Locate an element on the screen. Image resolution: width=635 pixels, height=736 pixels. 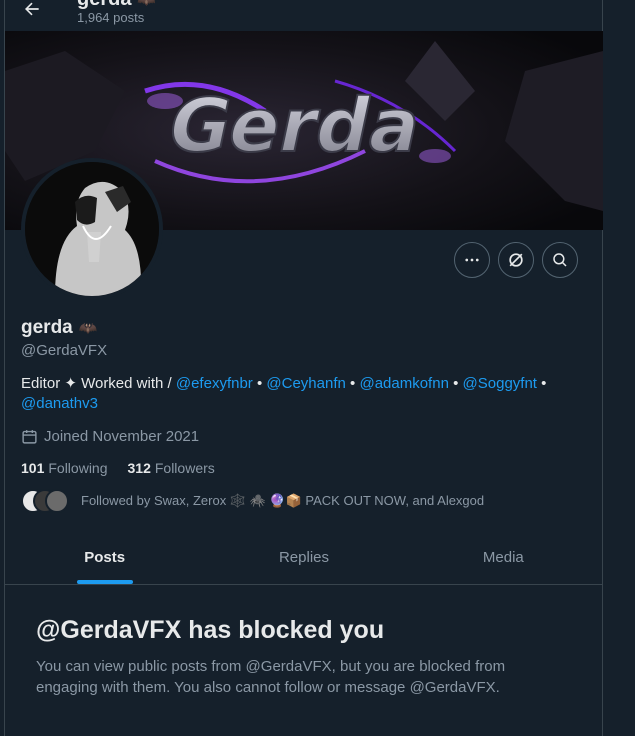
profile-avatar is located at coordinates (92, 229).